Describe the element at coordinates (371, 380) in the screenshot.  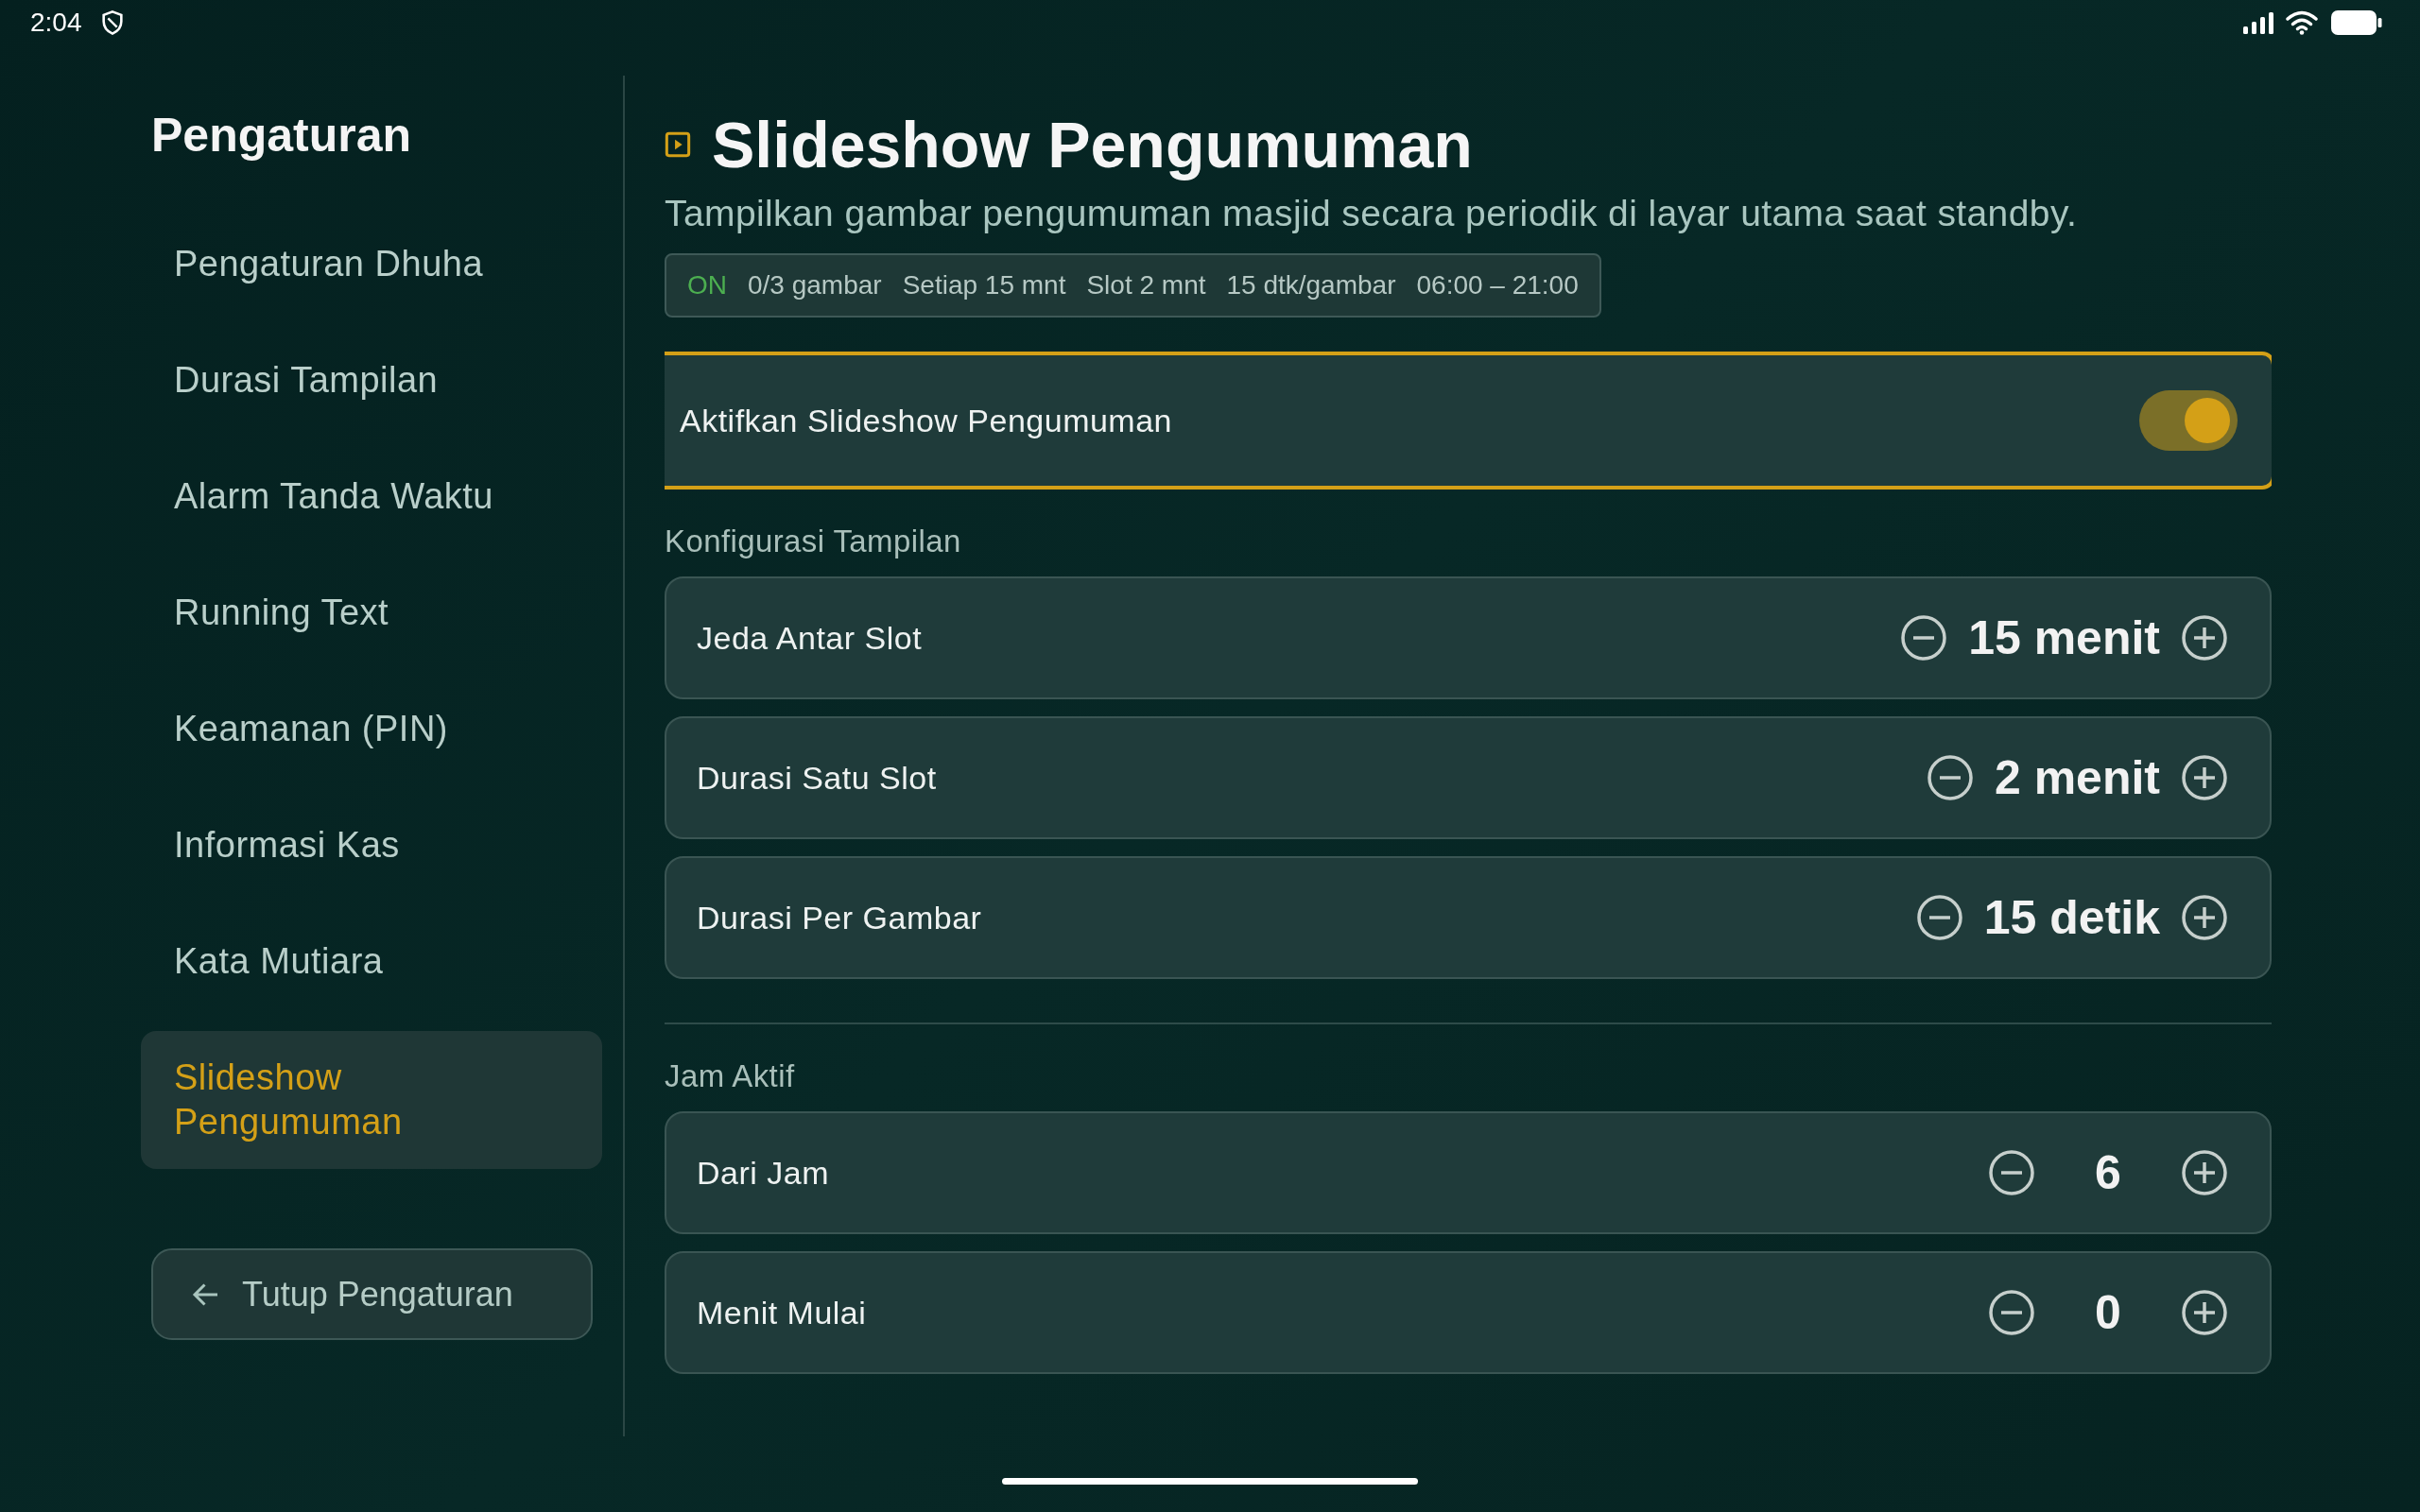
I see `sidebar-item: Durasi Tampilan` at that location.